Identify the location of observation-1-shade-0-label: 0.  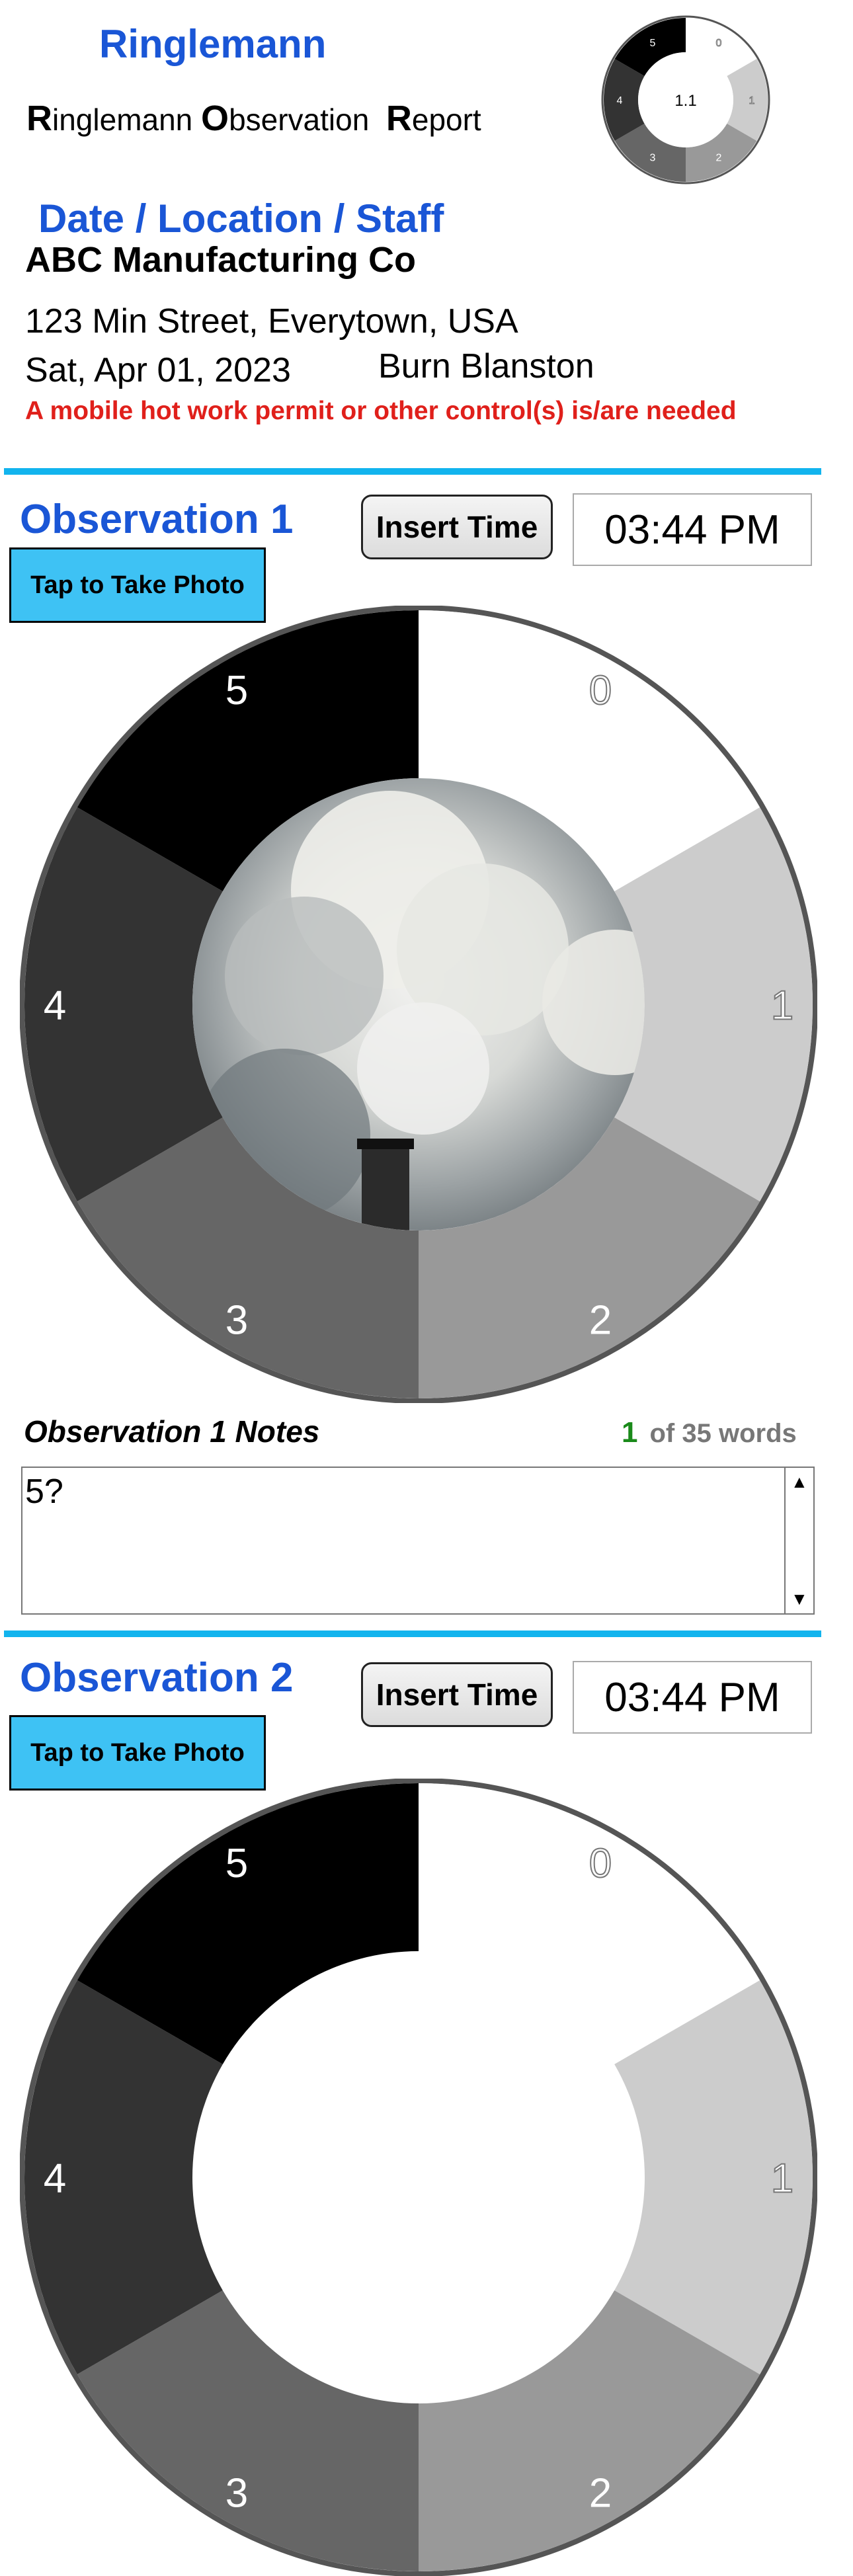
(600, 691).